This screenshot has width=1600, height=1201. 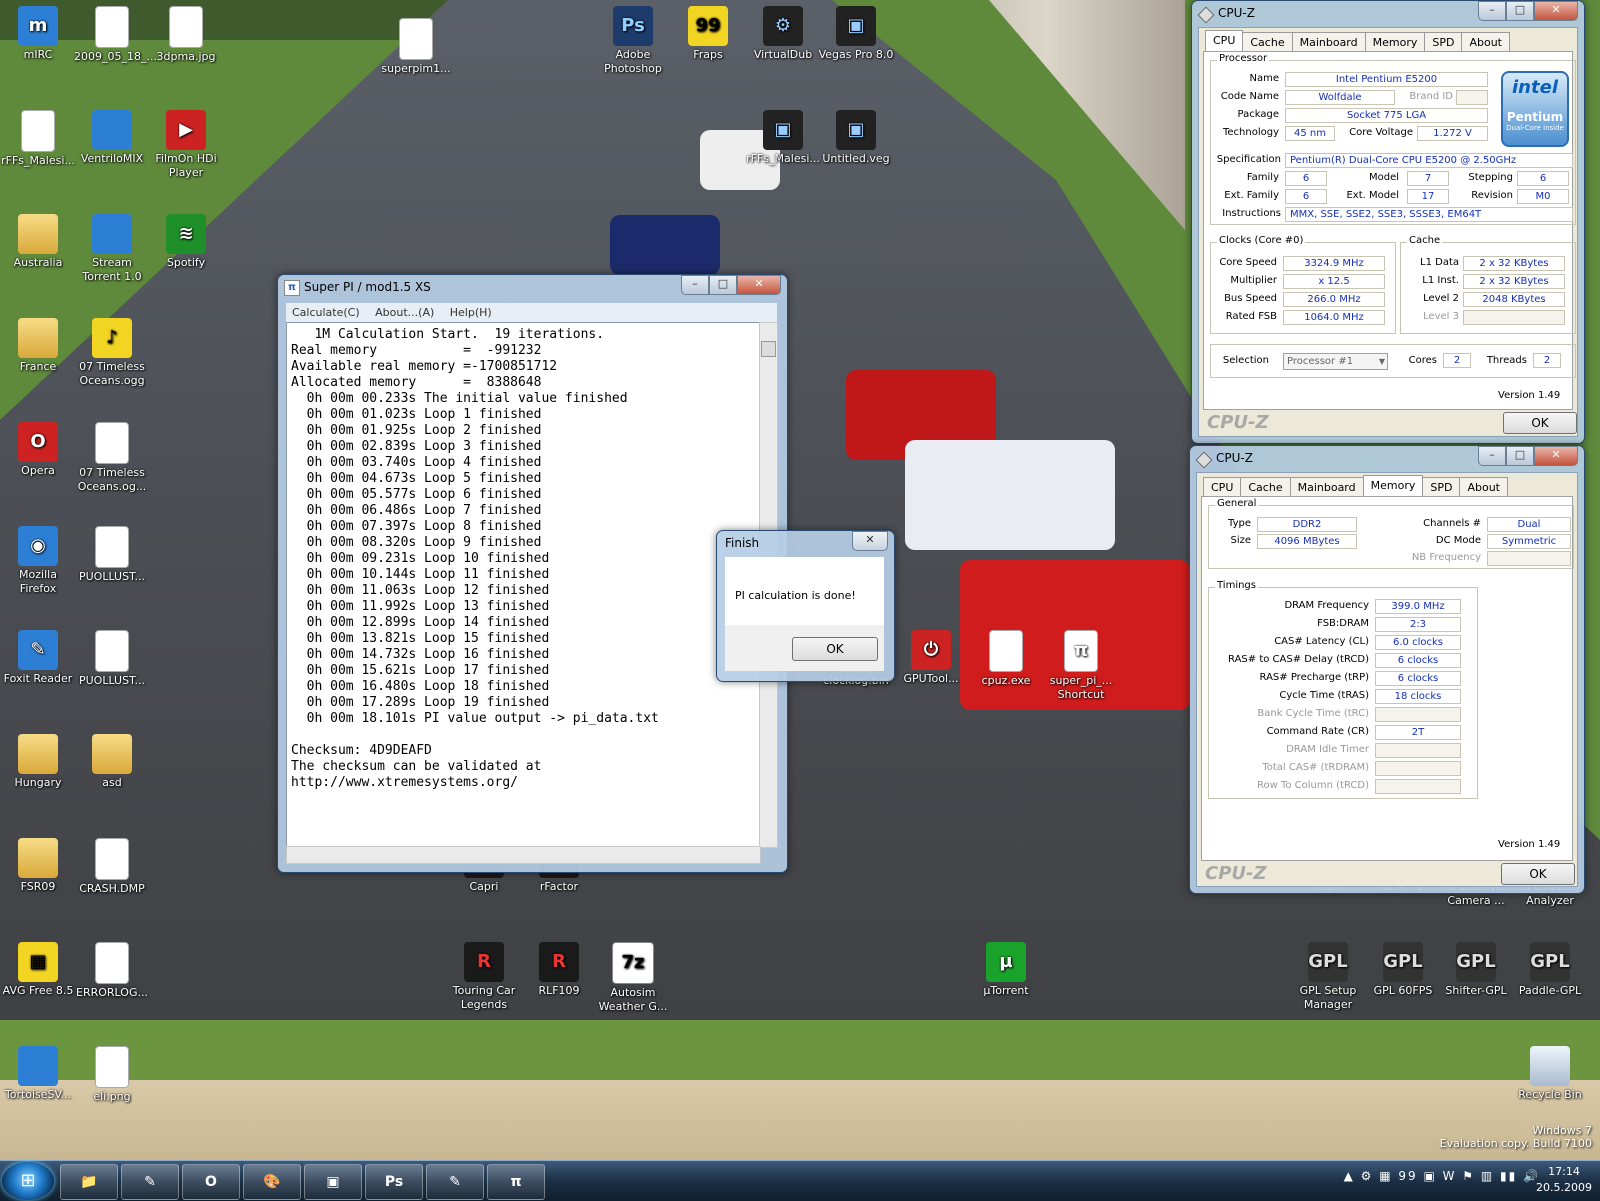 What do you see at coordinates (186, 145) in the screenshot?
I see `desktop-icon: ▶ FilmOn HDi Player` at bounding box center [186, 145].